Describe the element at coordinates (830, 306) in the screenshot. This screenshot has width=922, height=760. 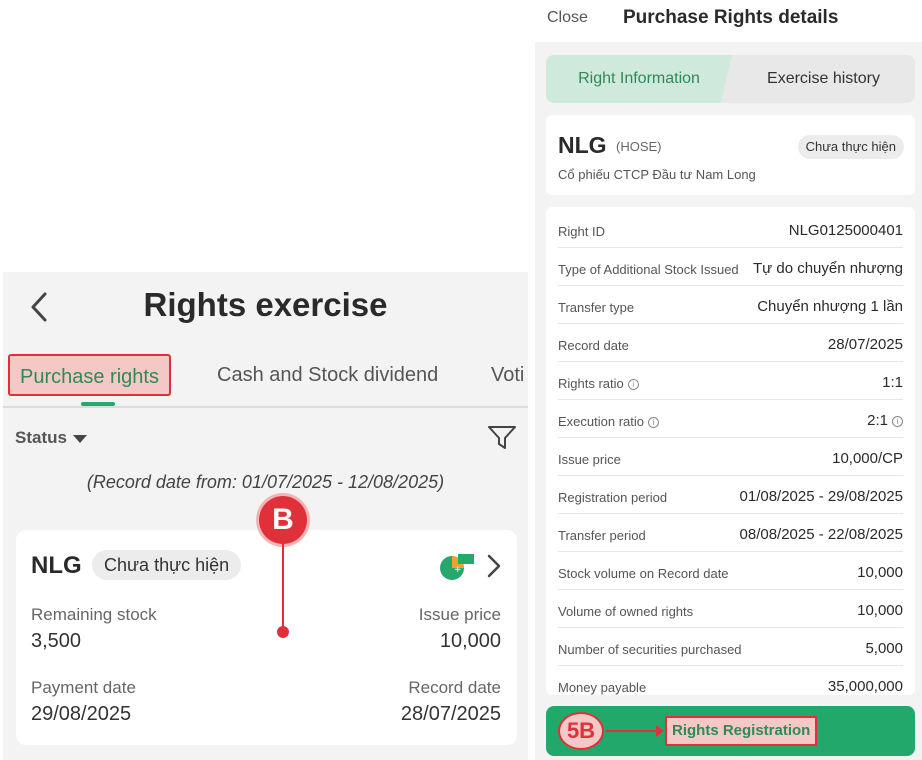
I see `detail-value: Chuyển nhượng 1 lần` at that location.